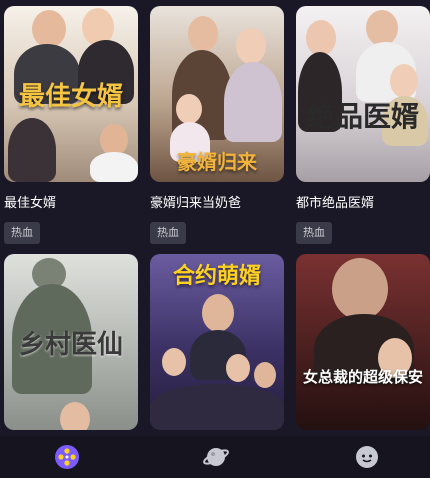  What do you see at coordinates (217, 162) in the screenshot?
I see `poster-title: 豪婿归来` at bounding box center [217, 162].